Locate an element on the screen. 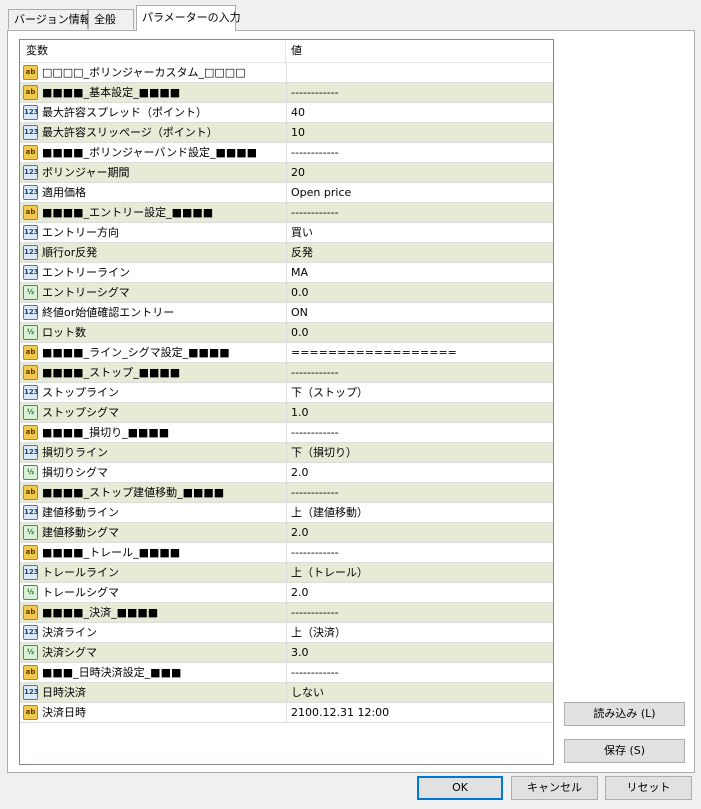  parameter-name: トレールライン is located at coordinates (80, 572).